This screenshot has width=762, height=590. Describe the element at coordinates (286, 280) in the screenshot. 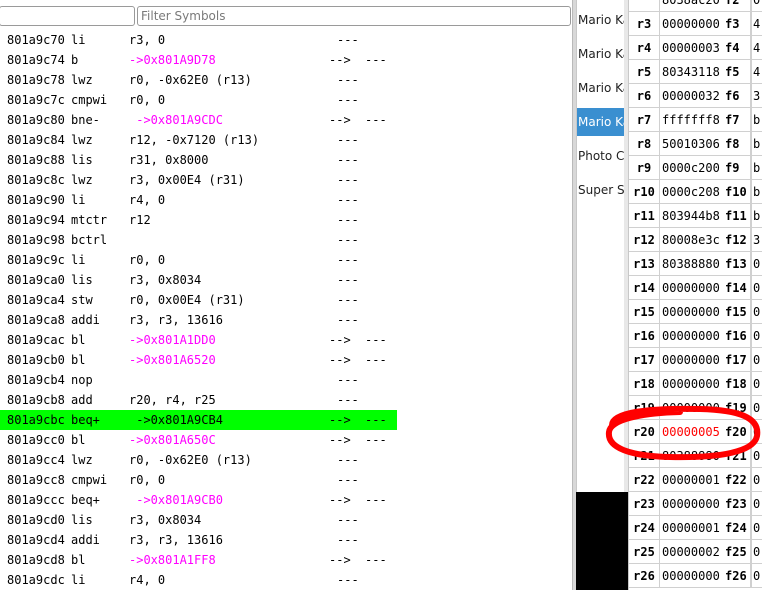

I see `instruction-row: 801a9ca0 lis r3, 0x8034 ---` at that location.